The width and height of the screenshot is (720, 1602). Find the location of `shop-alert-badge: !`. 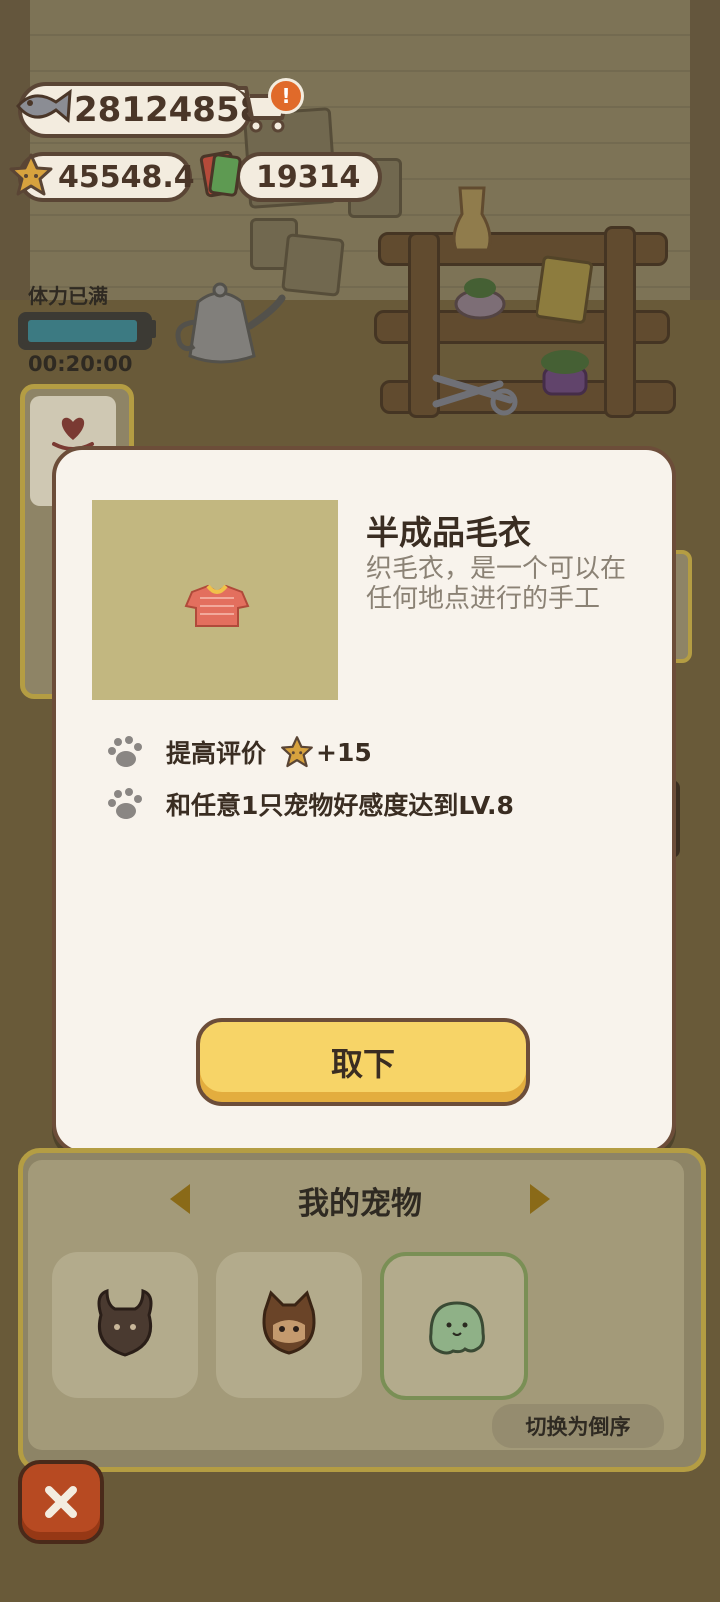

shop-alert-badge: ! is located at coordinates (286, 96).